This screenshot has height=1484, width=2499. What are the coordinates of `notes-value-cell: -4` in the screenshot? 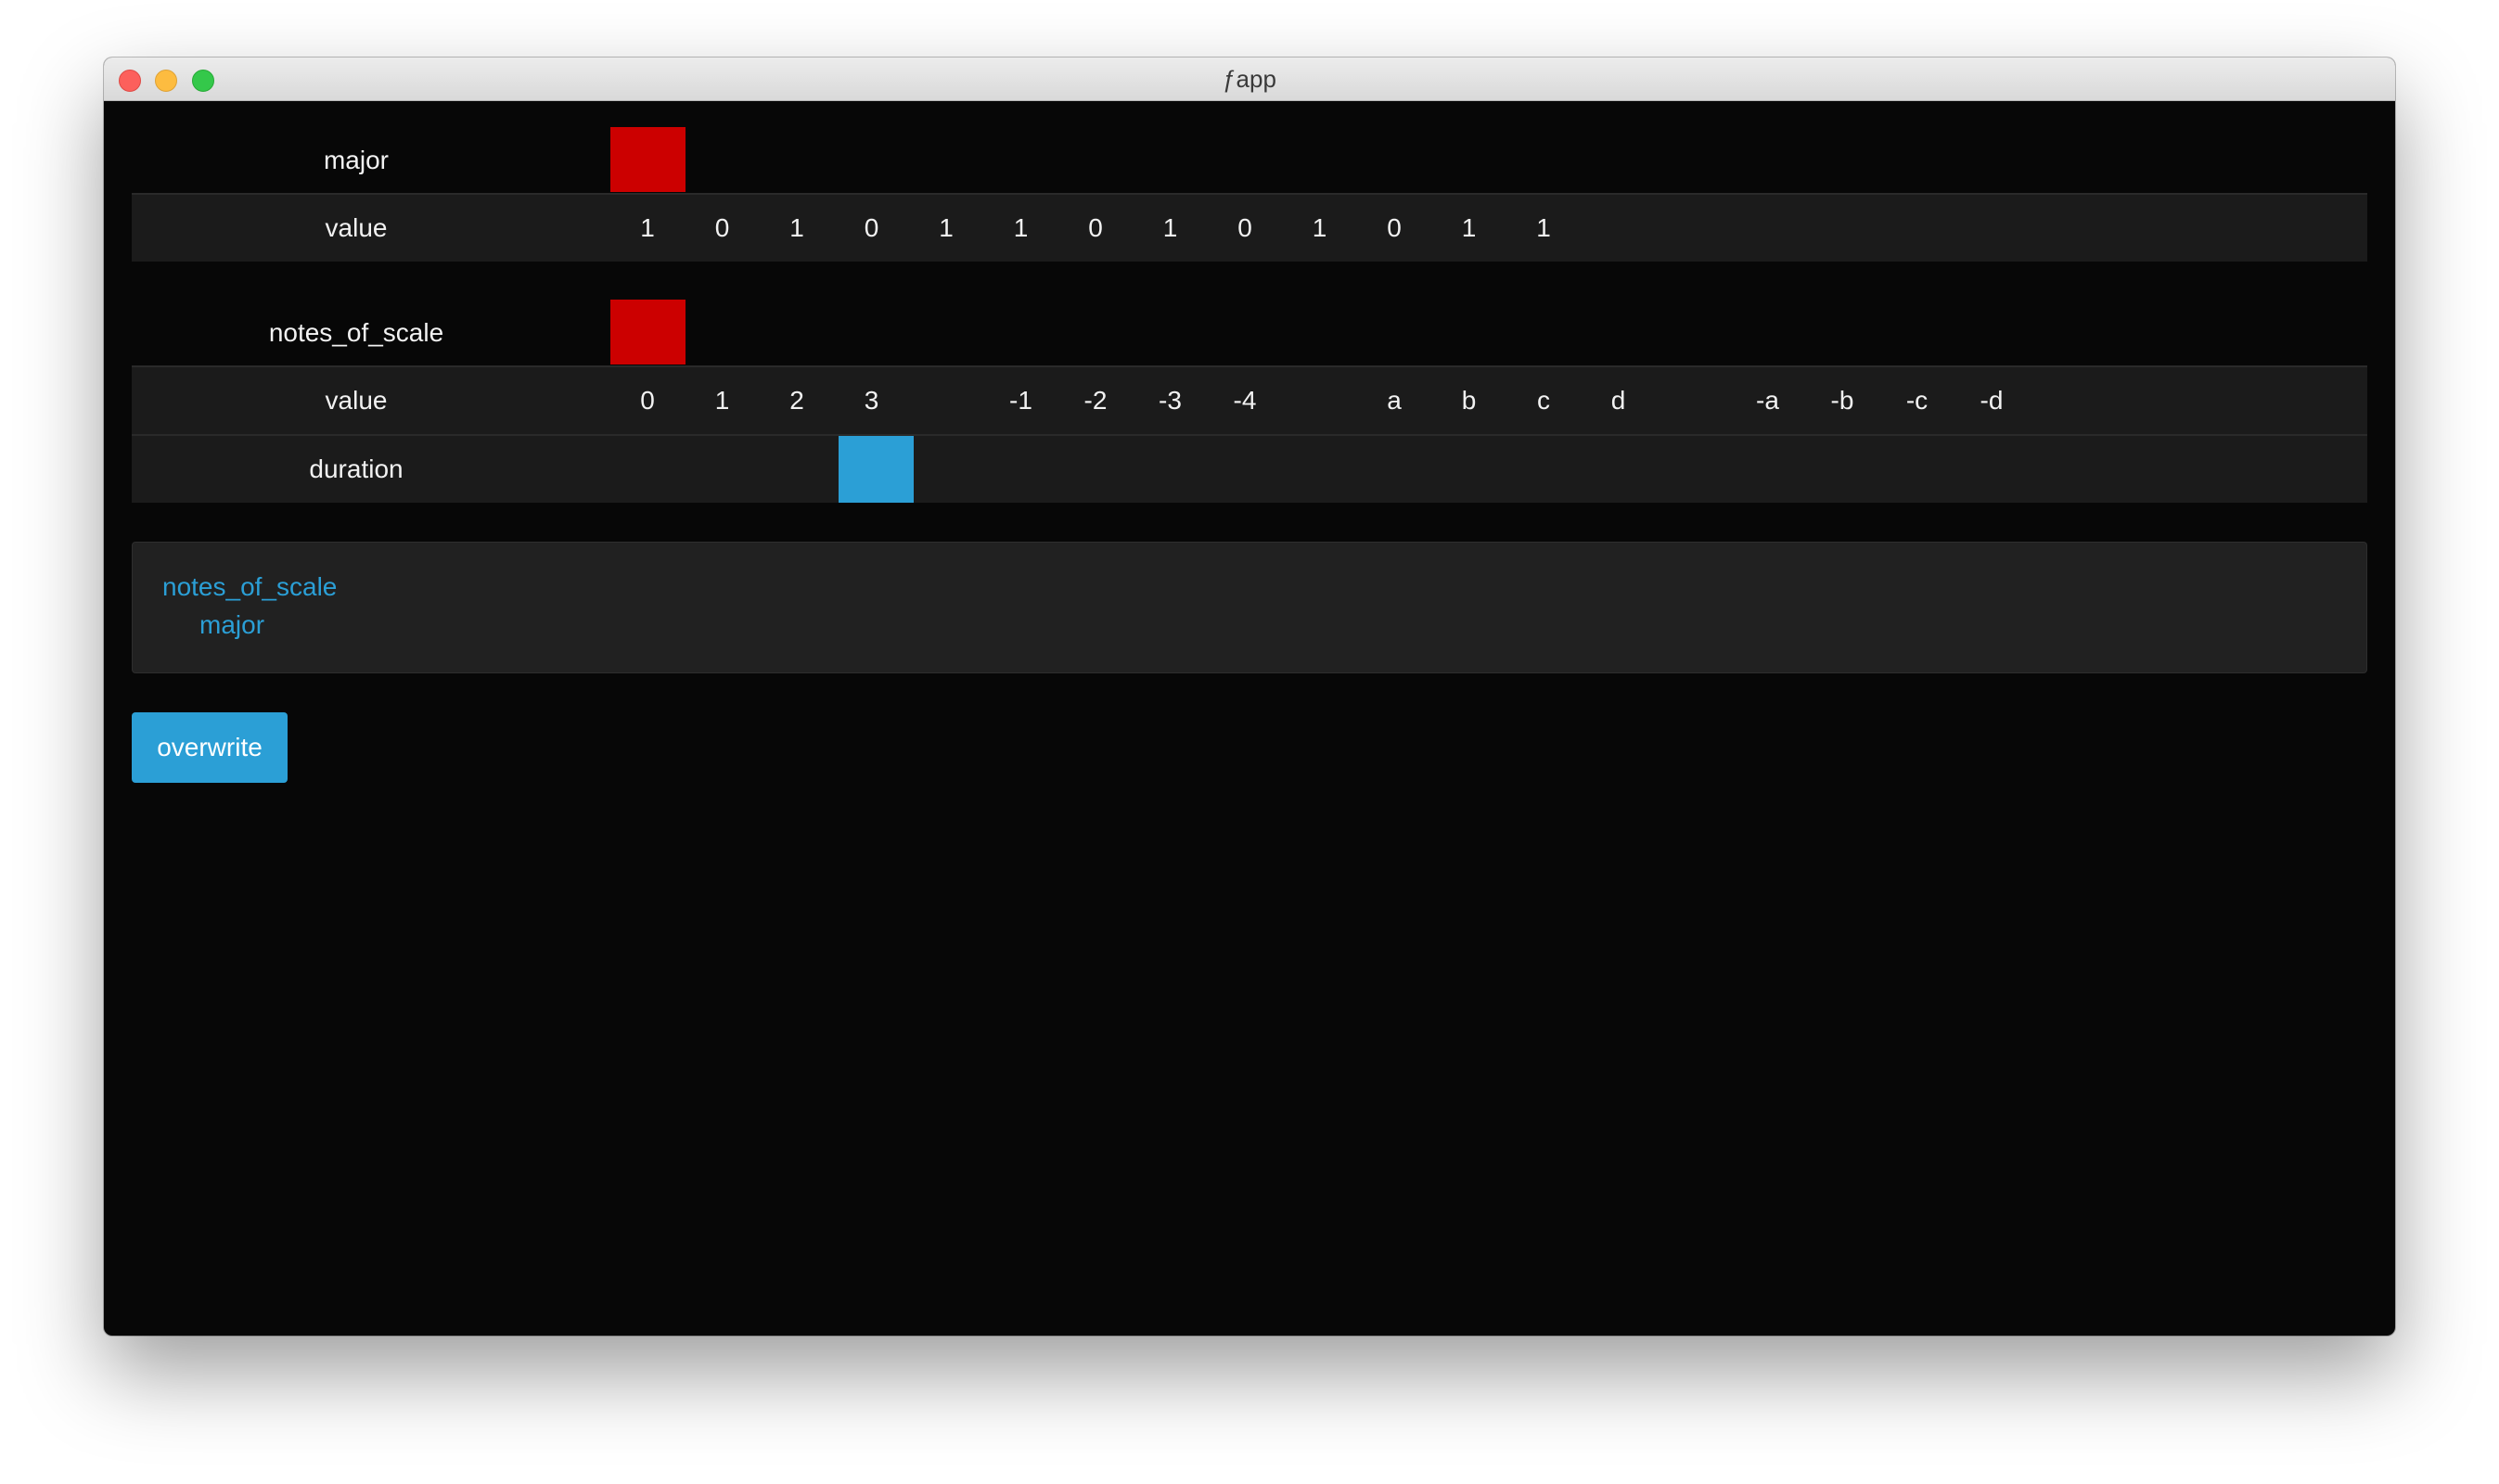 It's located at (1245, 400).